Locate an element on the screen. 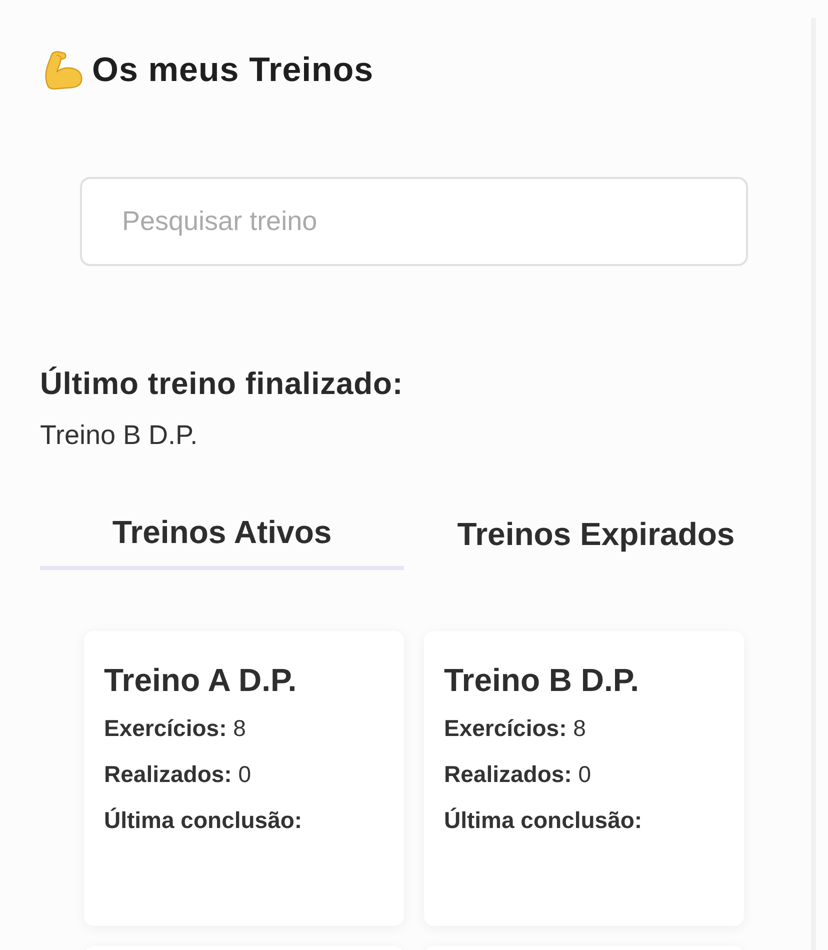 Image resolution: width=828 pixels, height=950 pixels. workout-title: Treino B D.P. is located at coordinates (542, 680).